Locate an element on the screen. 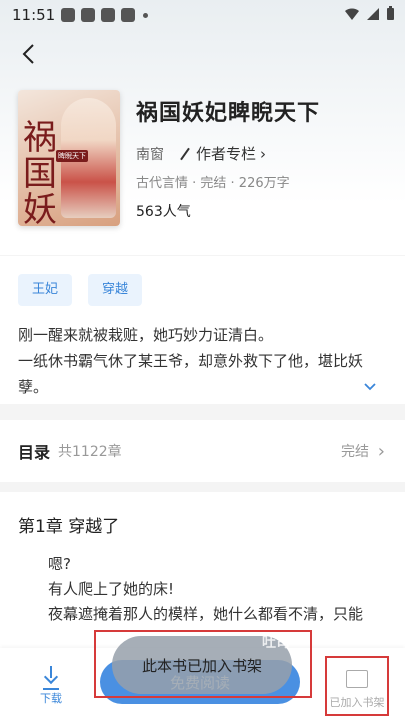 This screenshot has width=405, height=720. expand-chevron-icon is located at coordinates (370, 387).